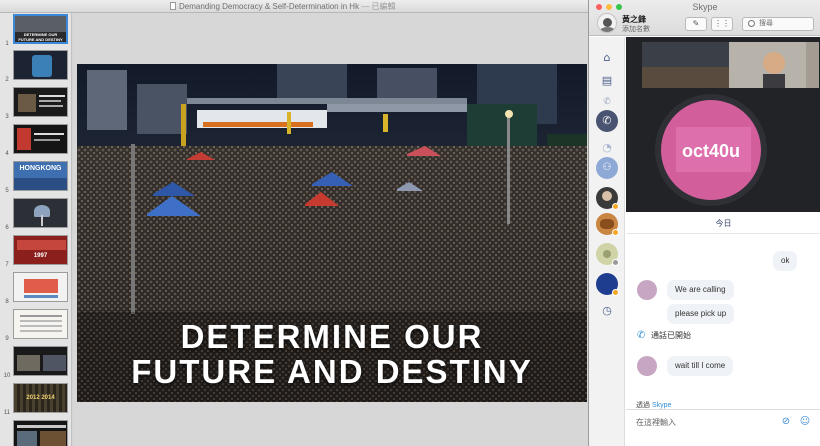 The height and width of the screenshot is (446, 820). Describe the element at coordinates (786, 422) in the screenshot. I see `attach-icon: ⊘` at that location.